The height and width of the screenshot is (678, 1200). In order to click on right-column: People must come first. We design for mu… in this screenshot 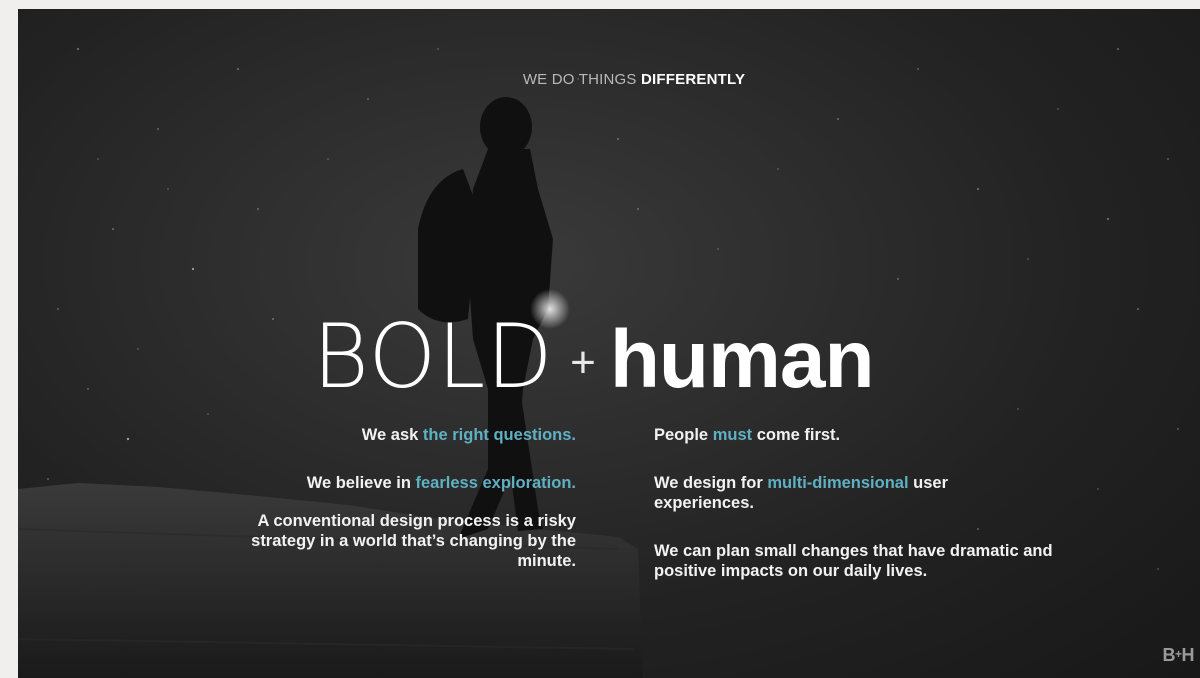, I will do `click(869, 503)`.